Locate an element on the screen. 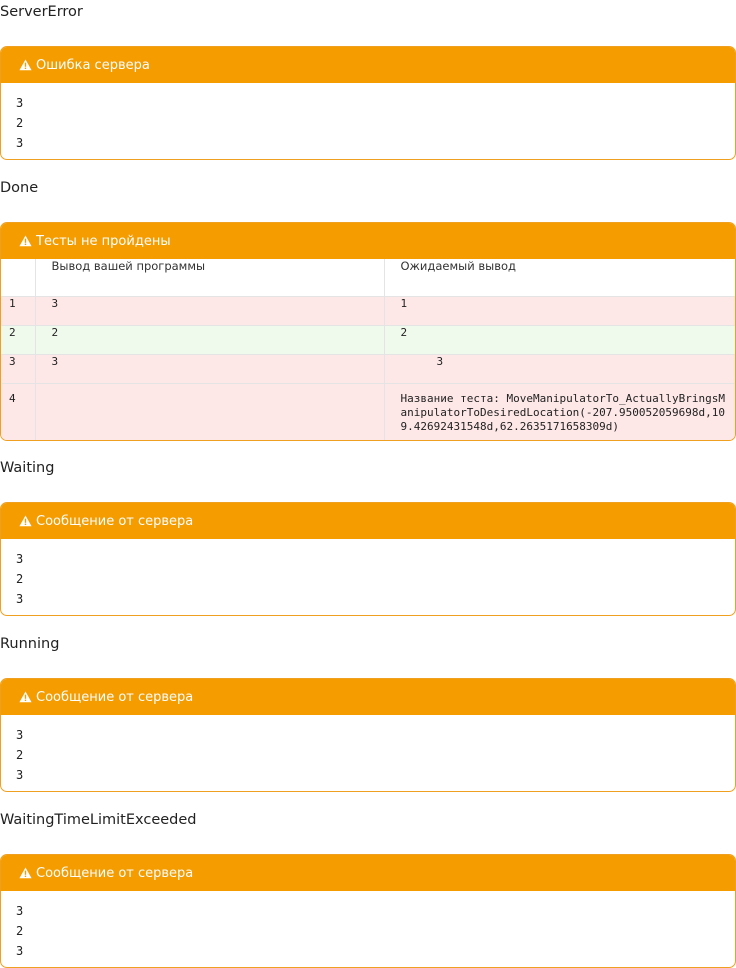 The width and height of the screenshot is (736, 968). panel-header: Ошибка сервера is located at coordinates (368, 65).